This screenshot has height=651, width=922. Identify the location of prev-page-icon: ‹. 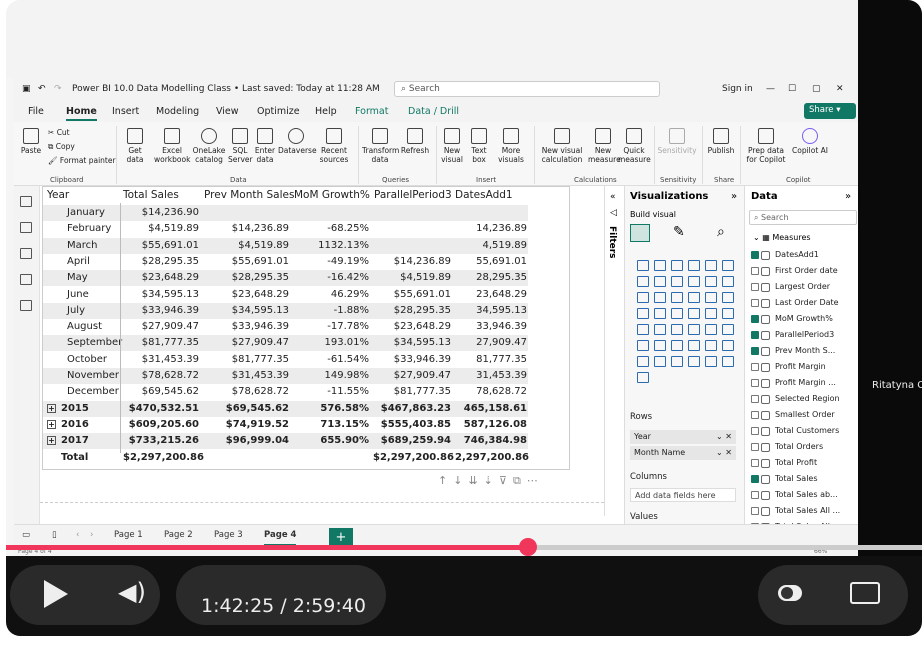
(77, 535).